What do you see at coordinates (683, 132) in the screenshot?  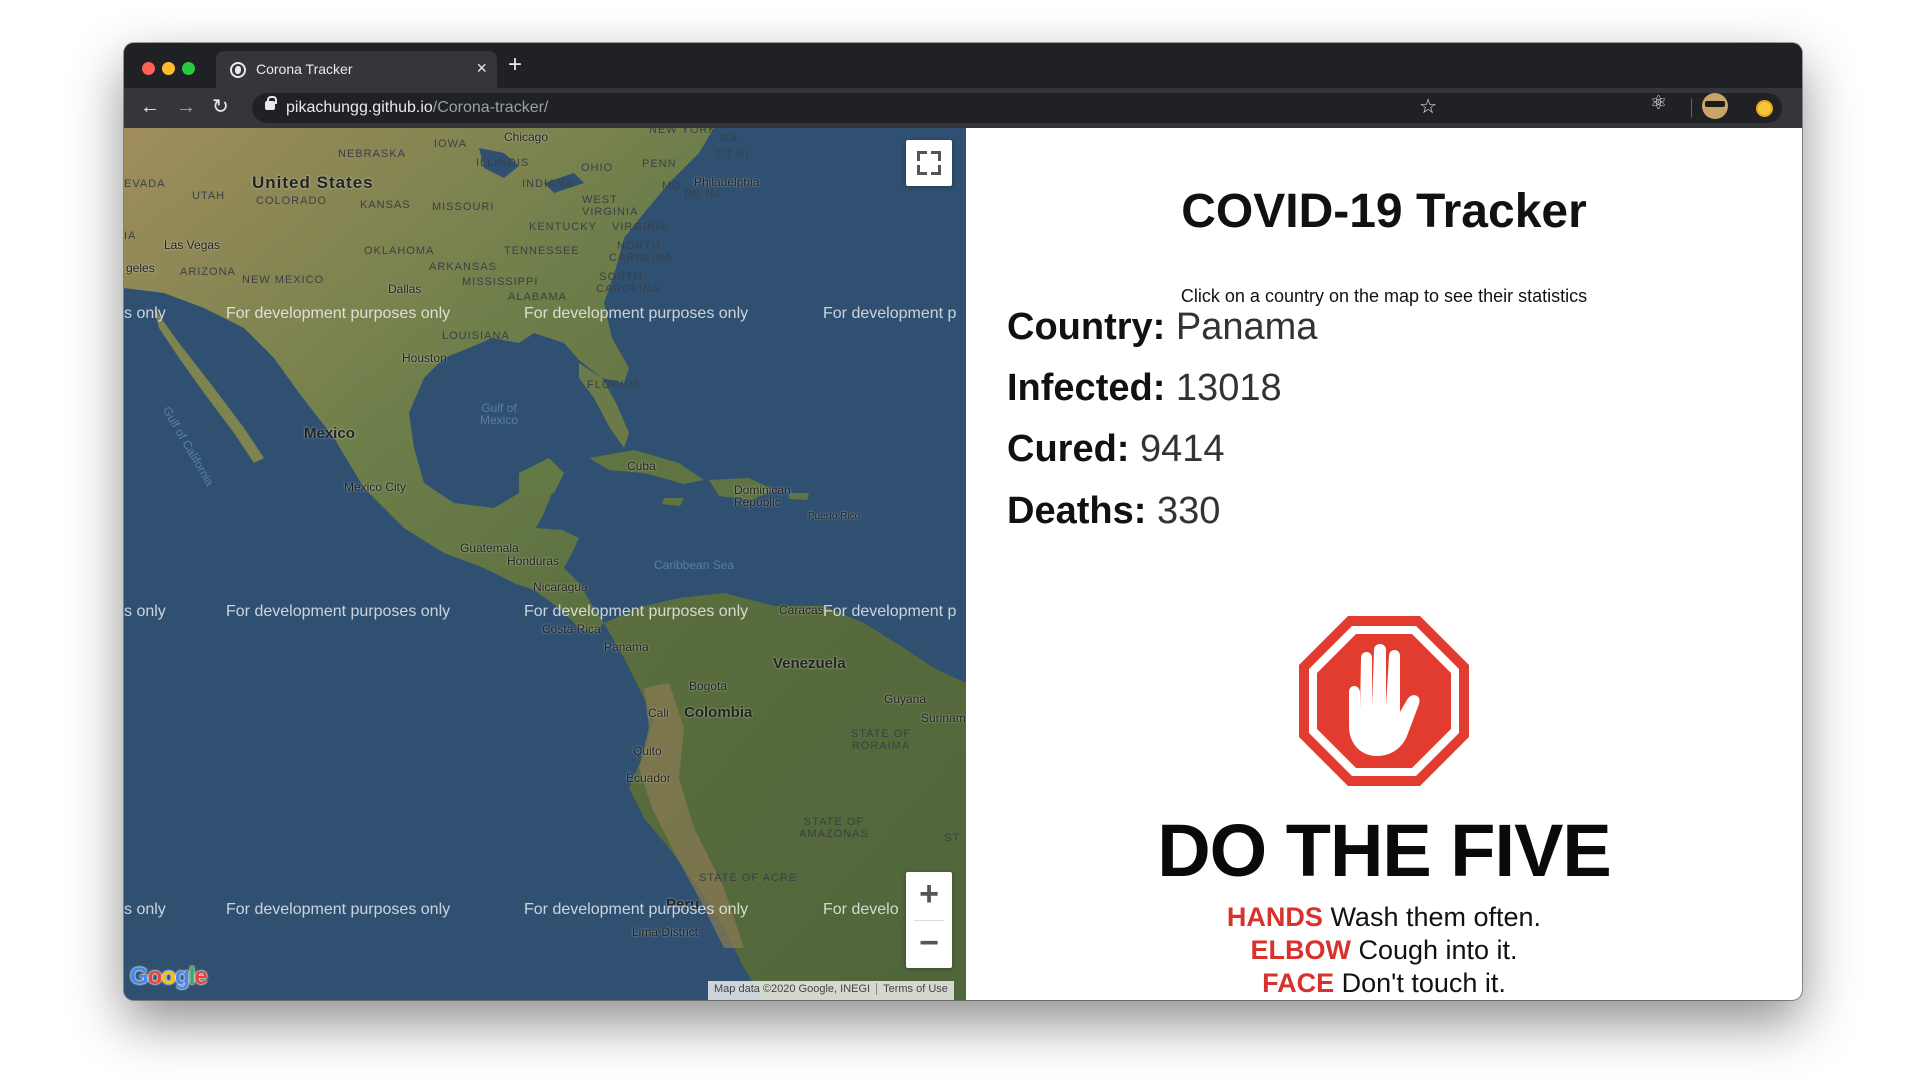 I see `map-label-new-york: NEW YORK` at bounding box center [683, 132].